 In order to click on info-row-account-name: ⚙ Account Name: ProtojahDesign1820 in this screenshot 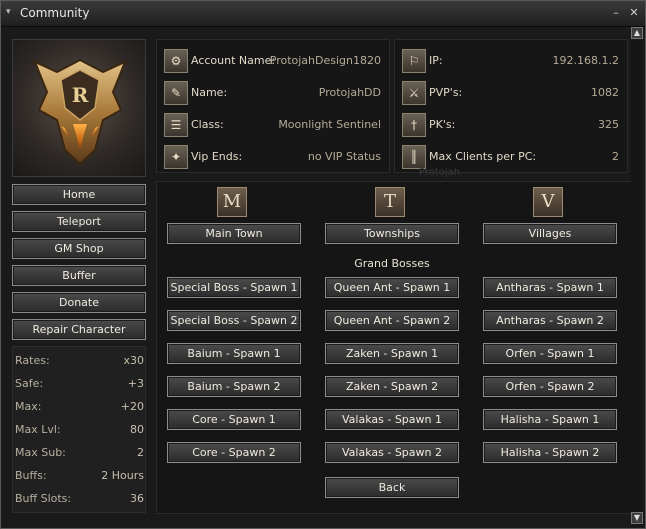, I will do `click(273, 62)`.